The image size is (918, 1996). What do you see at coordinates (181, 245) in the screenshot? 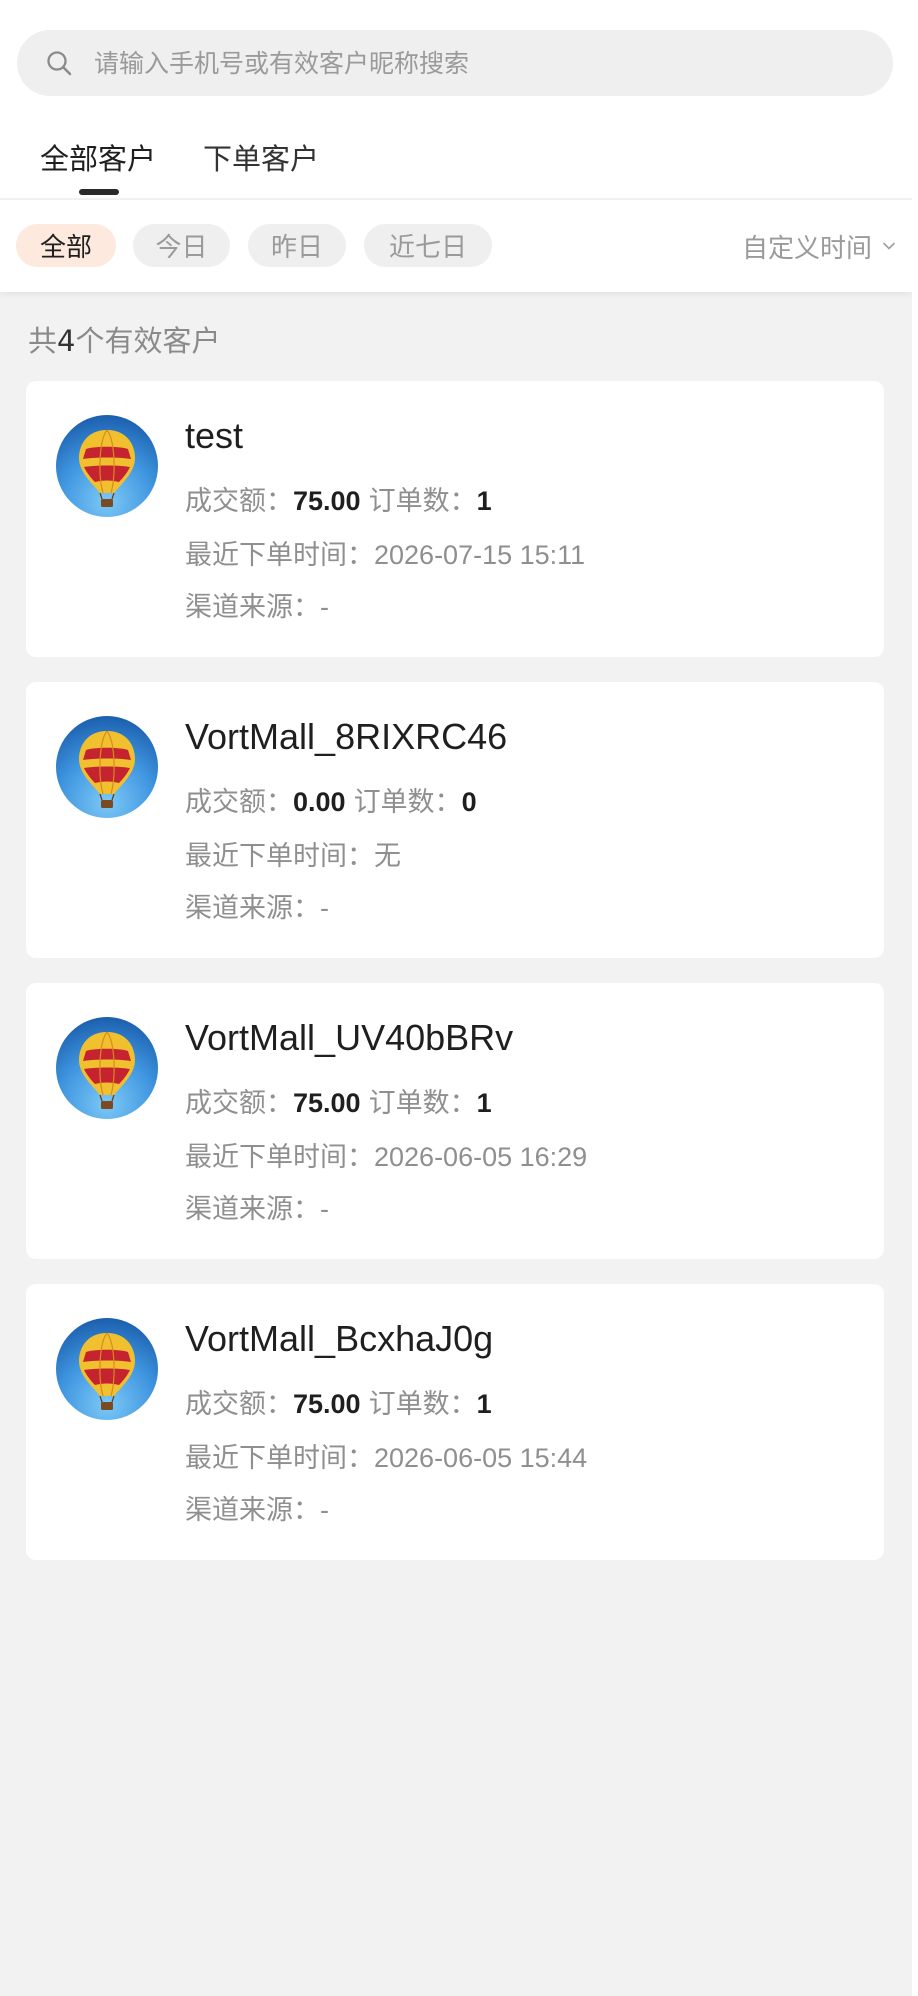
I see `filter-chip-today: 今日` at bounding box center [181, 245].